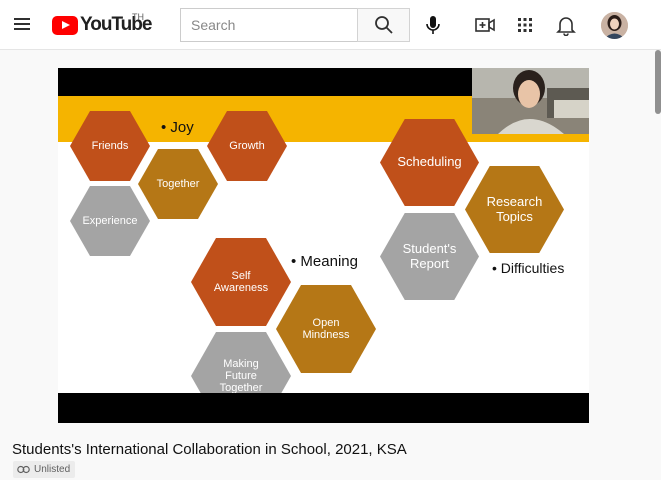 This screenshot has height=480, width=661. What do you see at coordinates (138, 17) in the screenshot?
I see `country-code: TH` at bounding box center [138, 17].